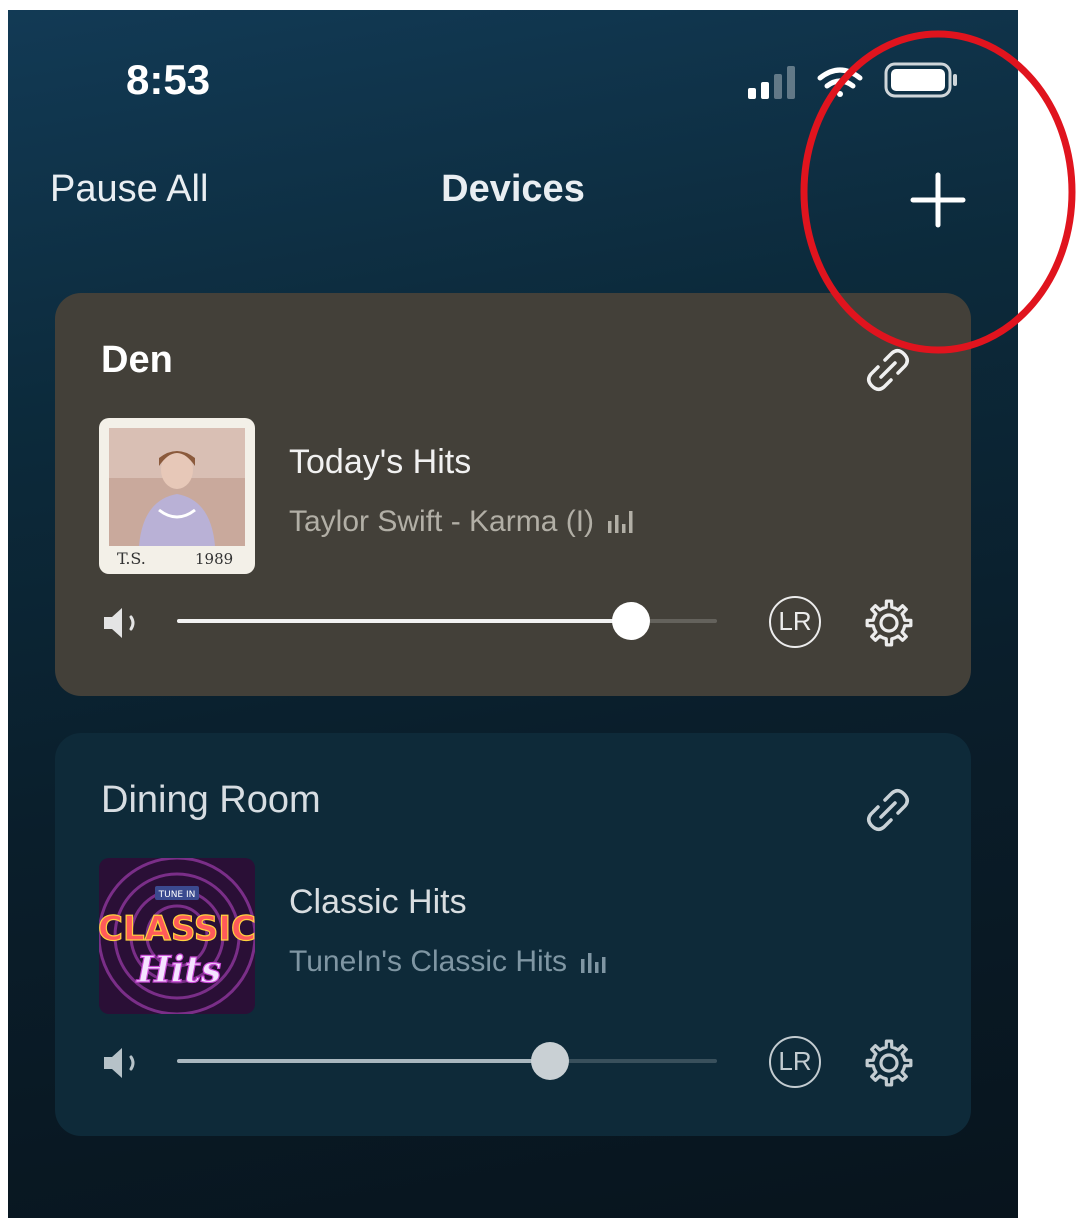 The width and height of the screenshot is (1078, 1218). I want to click on album-art-subtitle: Hits, so click(179, 970).